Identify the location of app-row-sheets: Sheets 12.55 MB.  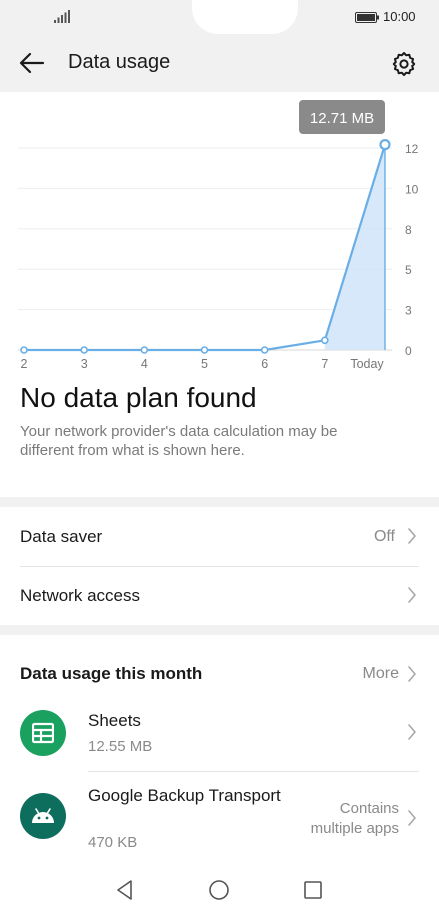
(219, 738).